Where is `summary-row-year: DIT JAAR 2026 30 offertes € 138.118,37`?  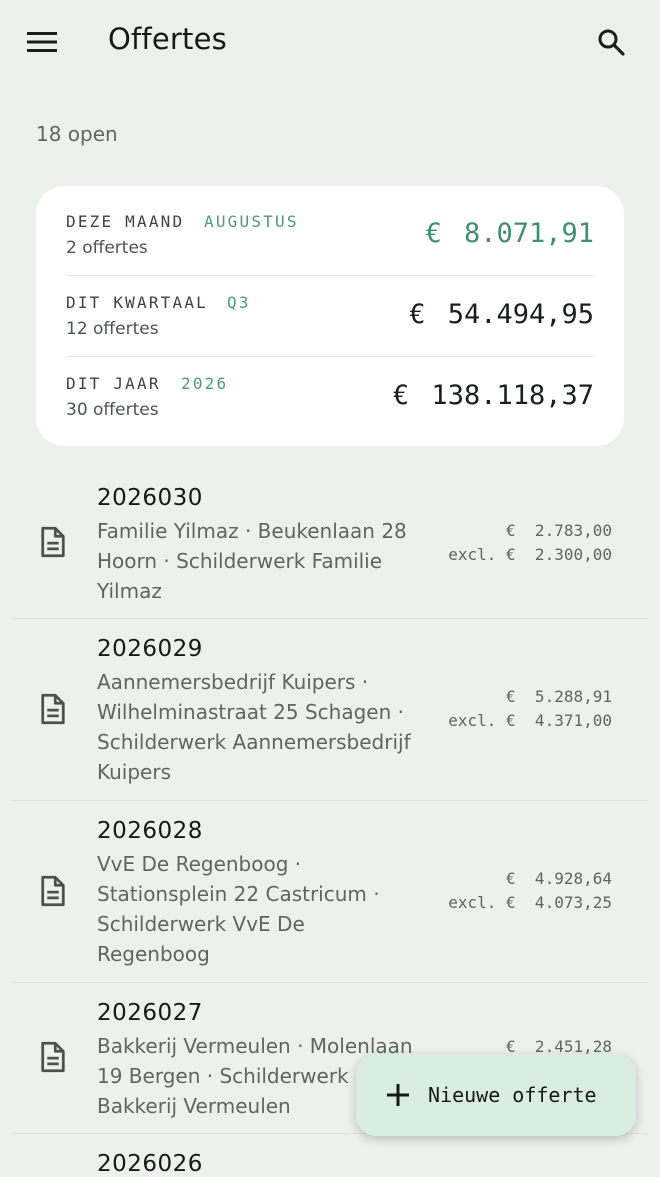
summary-row-year: DIT JAAR 2026 30 offertes € 138.118,37 is located at coordinates (330, 398).